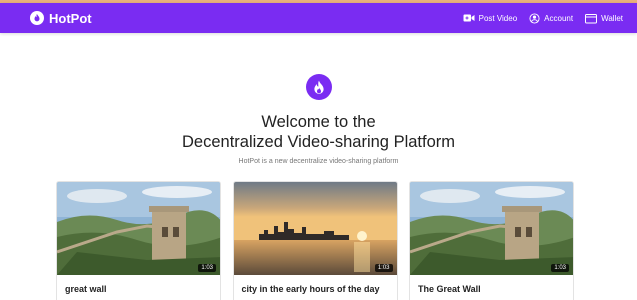  I want to click on hero-flame-icon, so click(318, 87).